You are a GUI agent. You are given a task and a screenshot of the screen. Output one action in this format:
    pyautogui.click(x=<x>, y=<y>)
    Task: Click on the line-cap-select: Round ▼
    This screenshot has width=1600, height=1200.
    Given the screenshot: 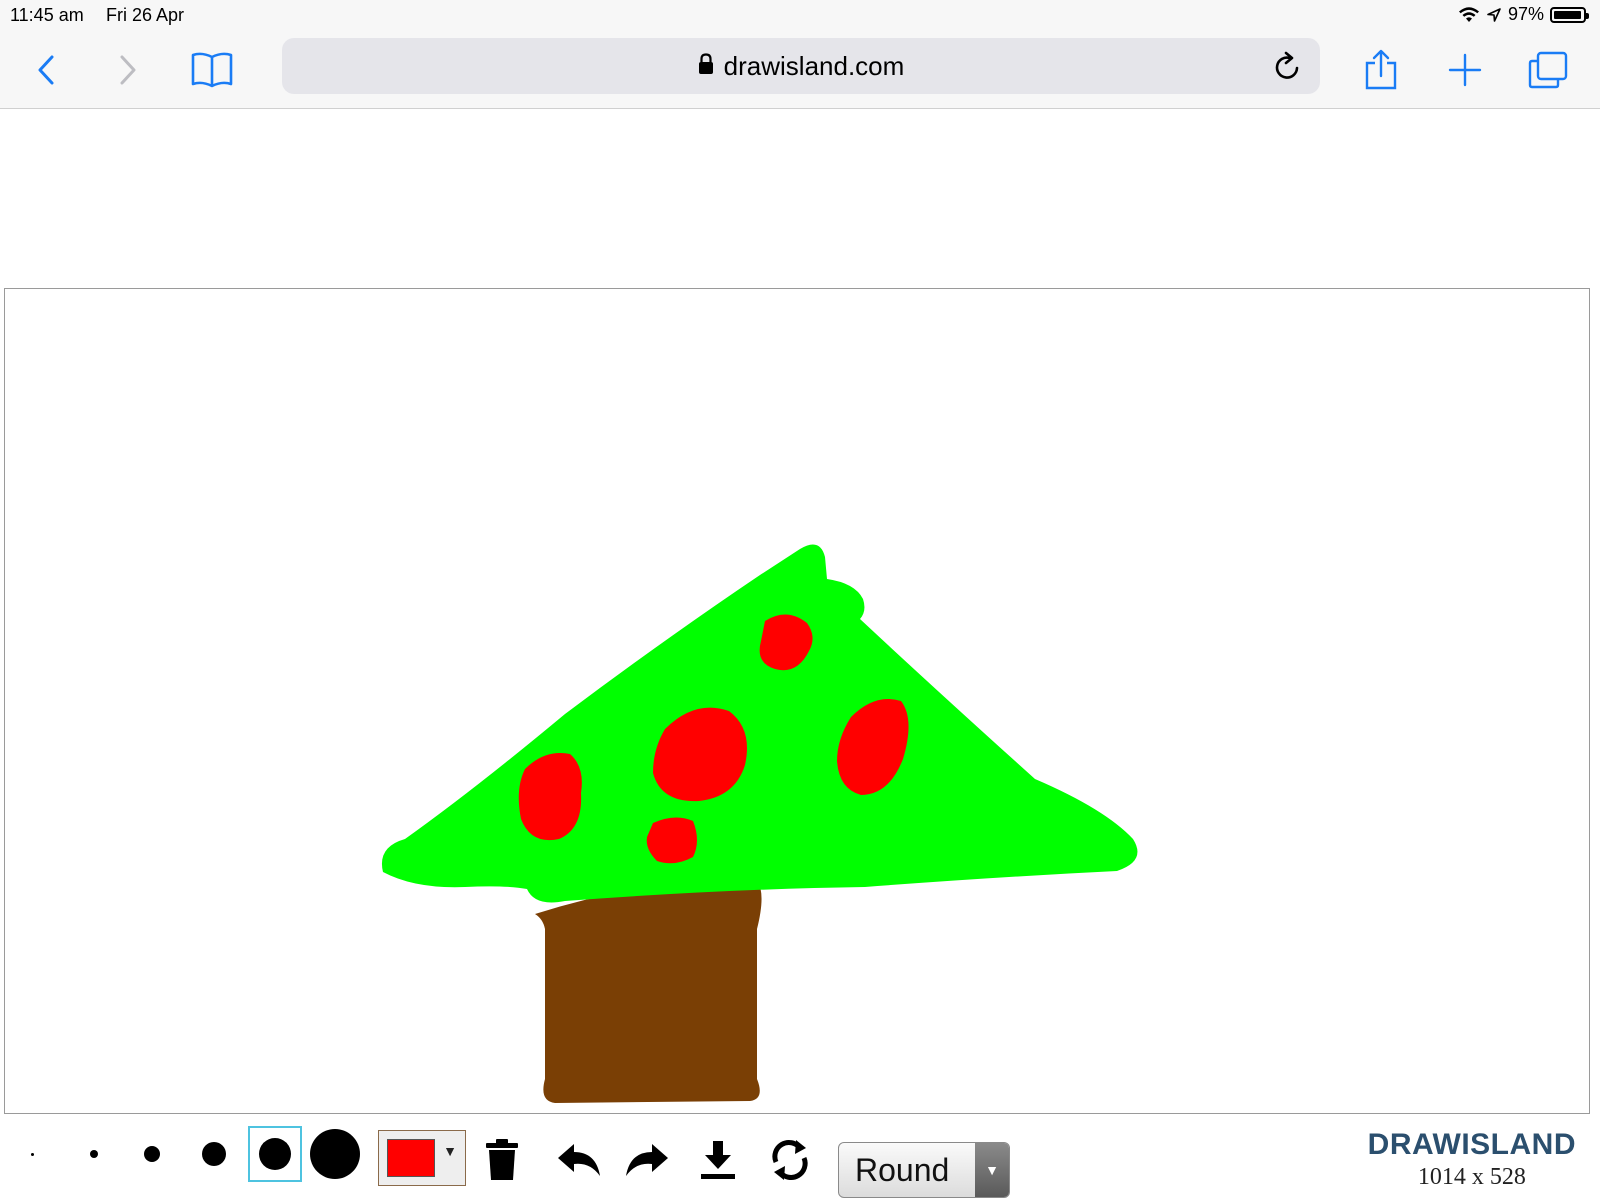 What is the action you would take?
    pyautogui.click(x=924, y=1170)
    